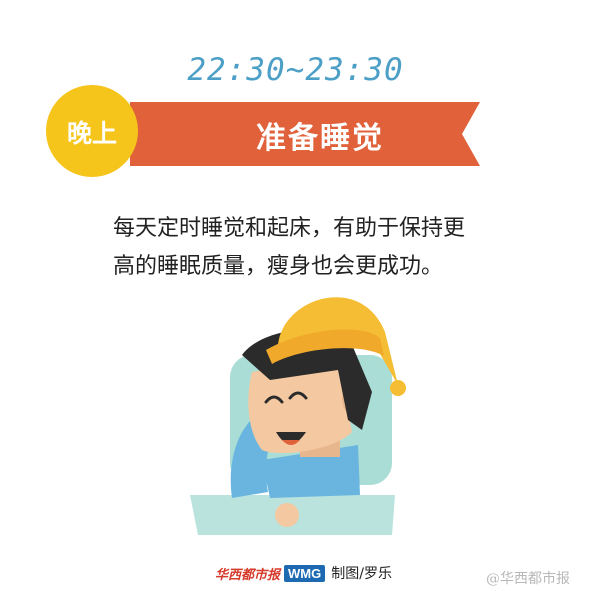 The height and width of the screenshot is (591, 591). I want to click on wmg-logo: WMG, so click(305, 573).